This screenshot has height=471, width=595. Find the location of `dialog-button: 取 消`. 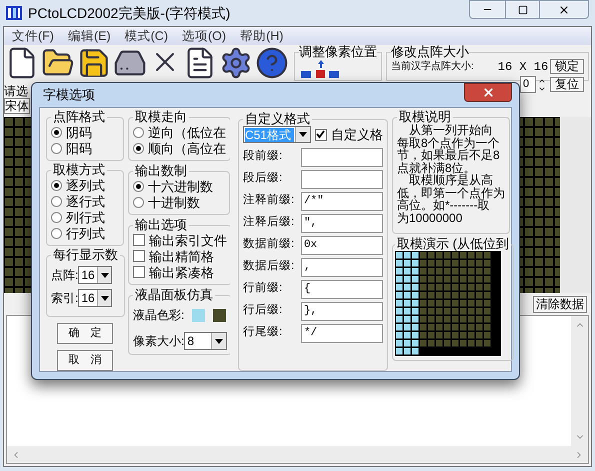

dialog-button: 取 消 is located at coordinates (85, 360).